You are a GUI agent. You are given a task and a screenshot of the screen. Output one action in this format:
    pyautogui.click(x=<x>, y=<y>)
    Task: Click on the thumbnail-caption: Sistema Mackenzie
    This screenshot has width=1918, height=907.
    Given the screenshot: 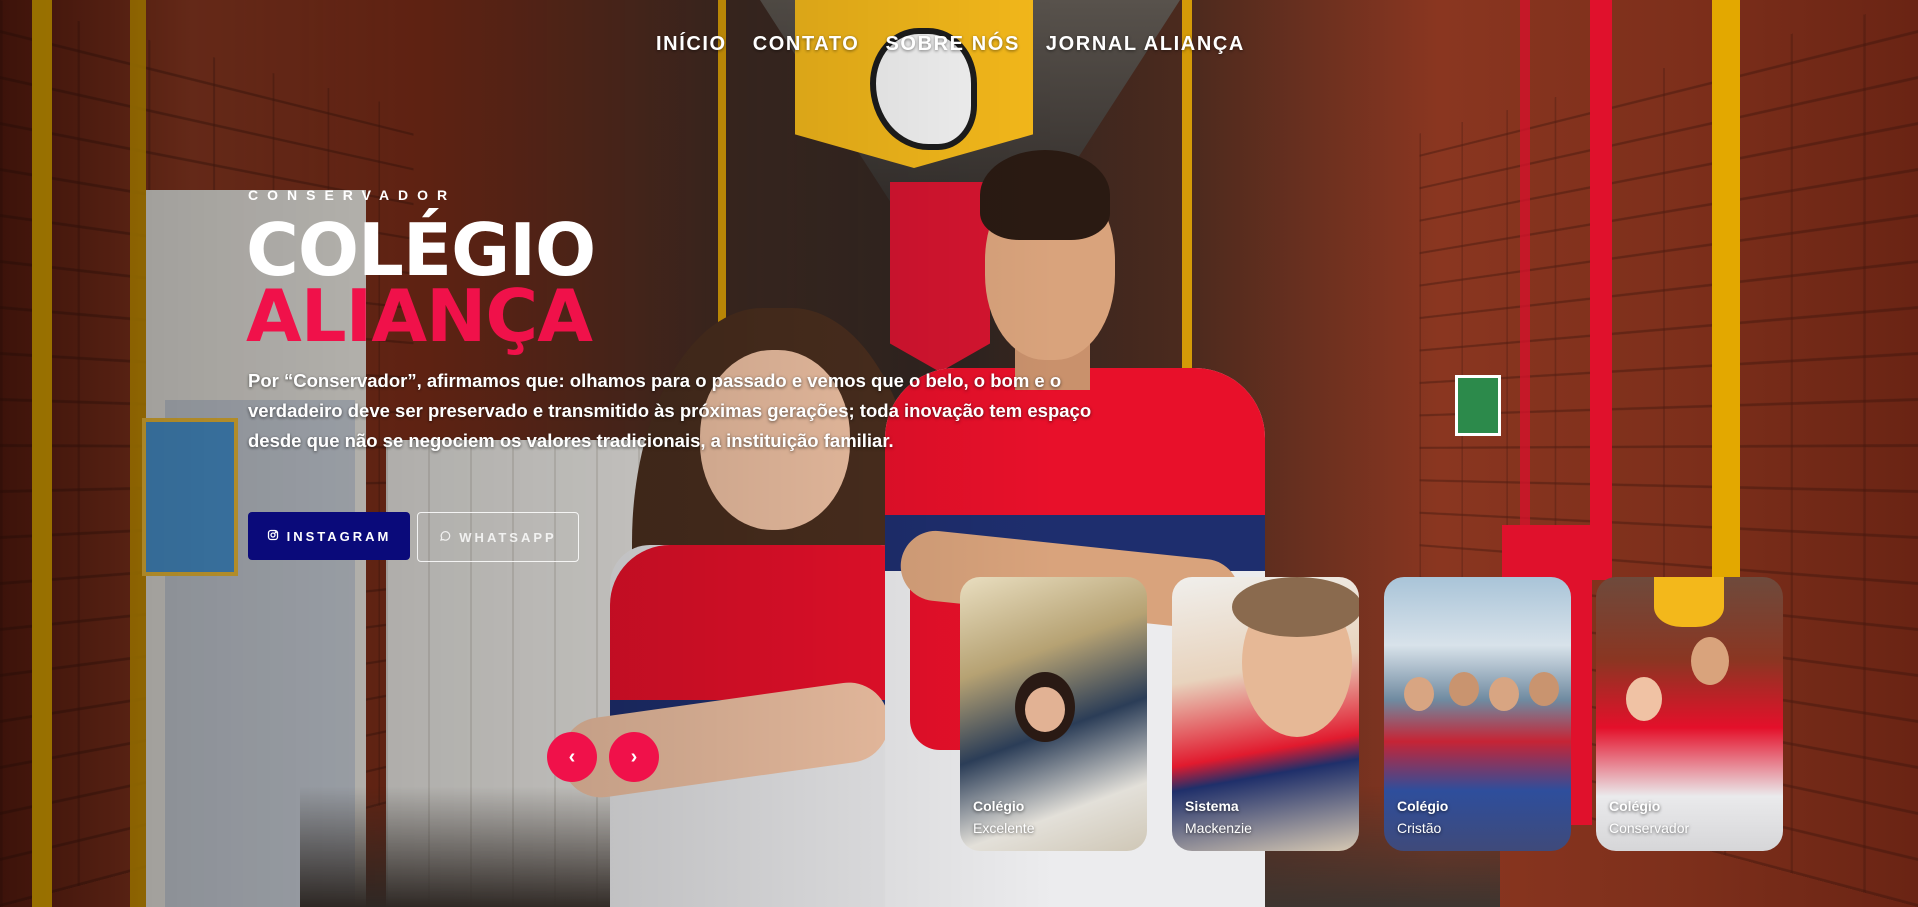 What is the action you would take?
    pyautogui.click(x=1218, y=817)
    